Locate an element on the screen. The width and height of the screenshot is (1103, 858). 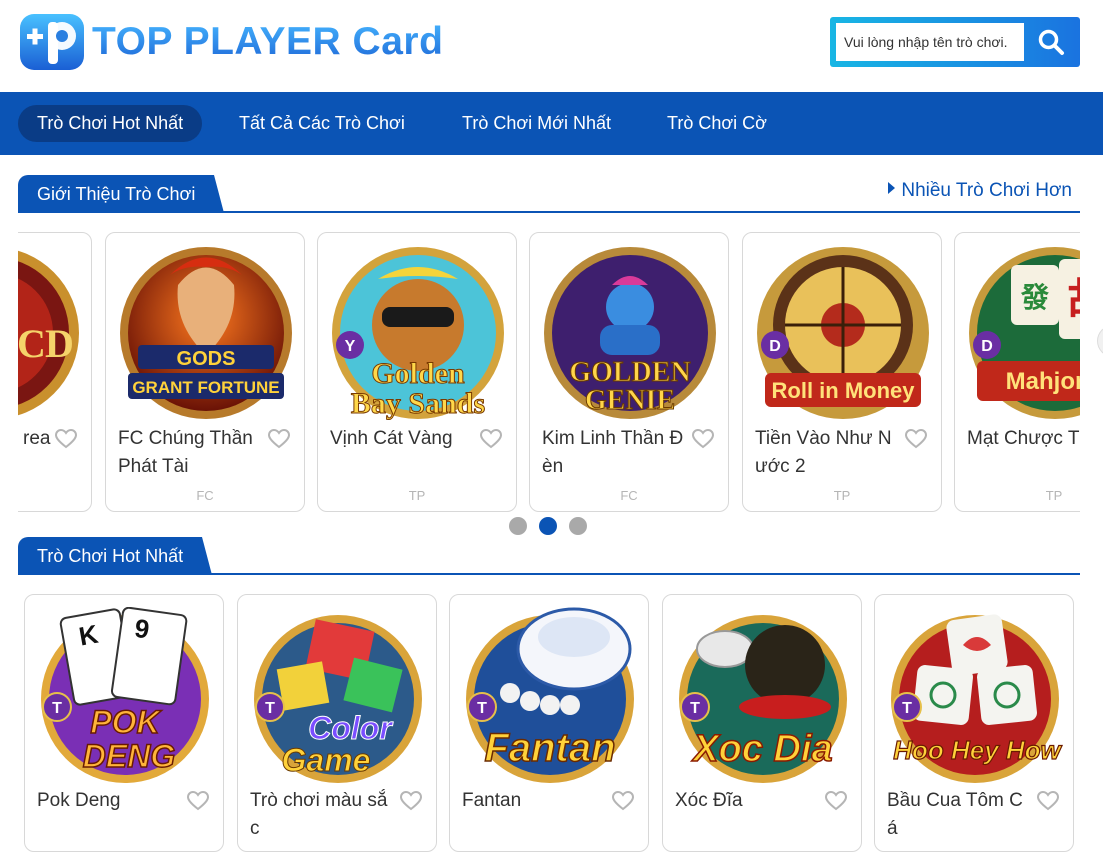
game-name: FC Chúng Thần Phát Tài is located at coordinates (185, 452).